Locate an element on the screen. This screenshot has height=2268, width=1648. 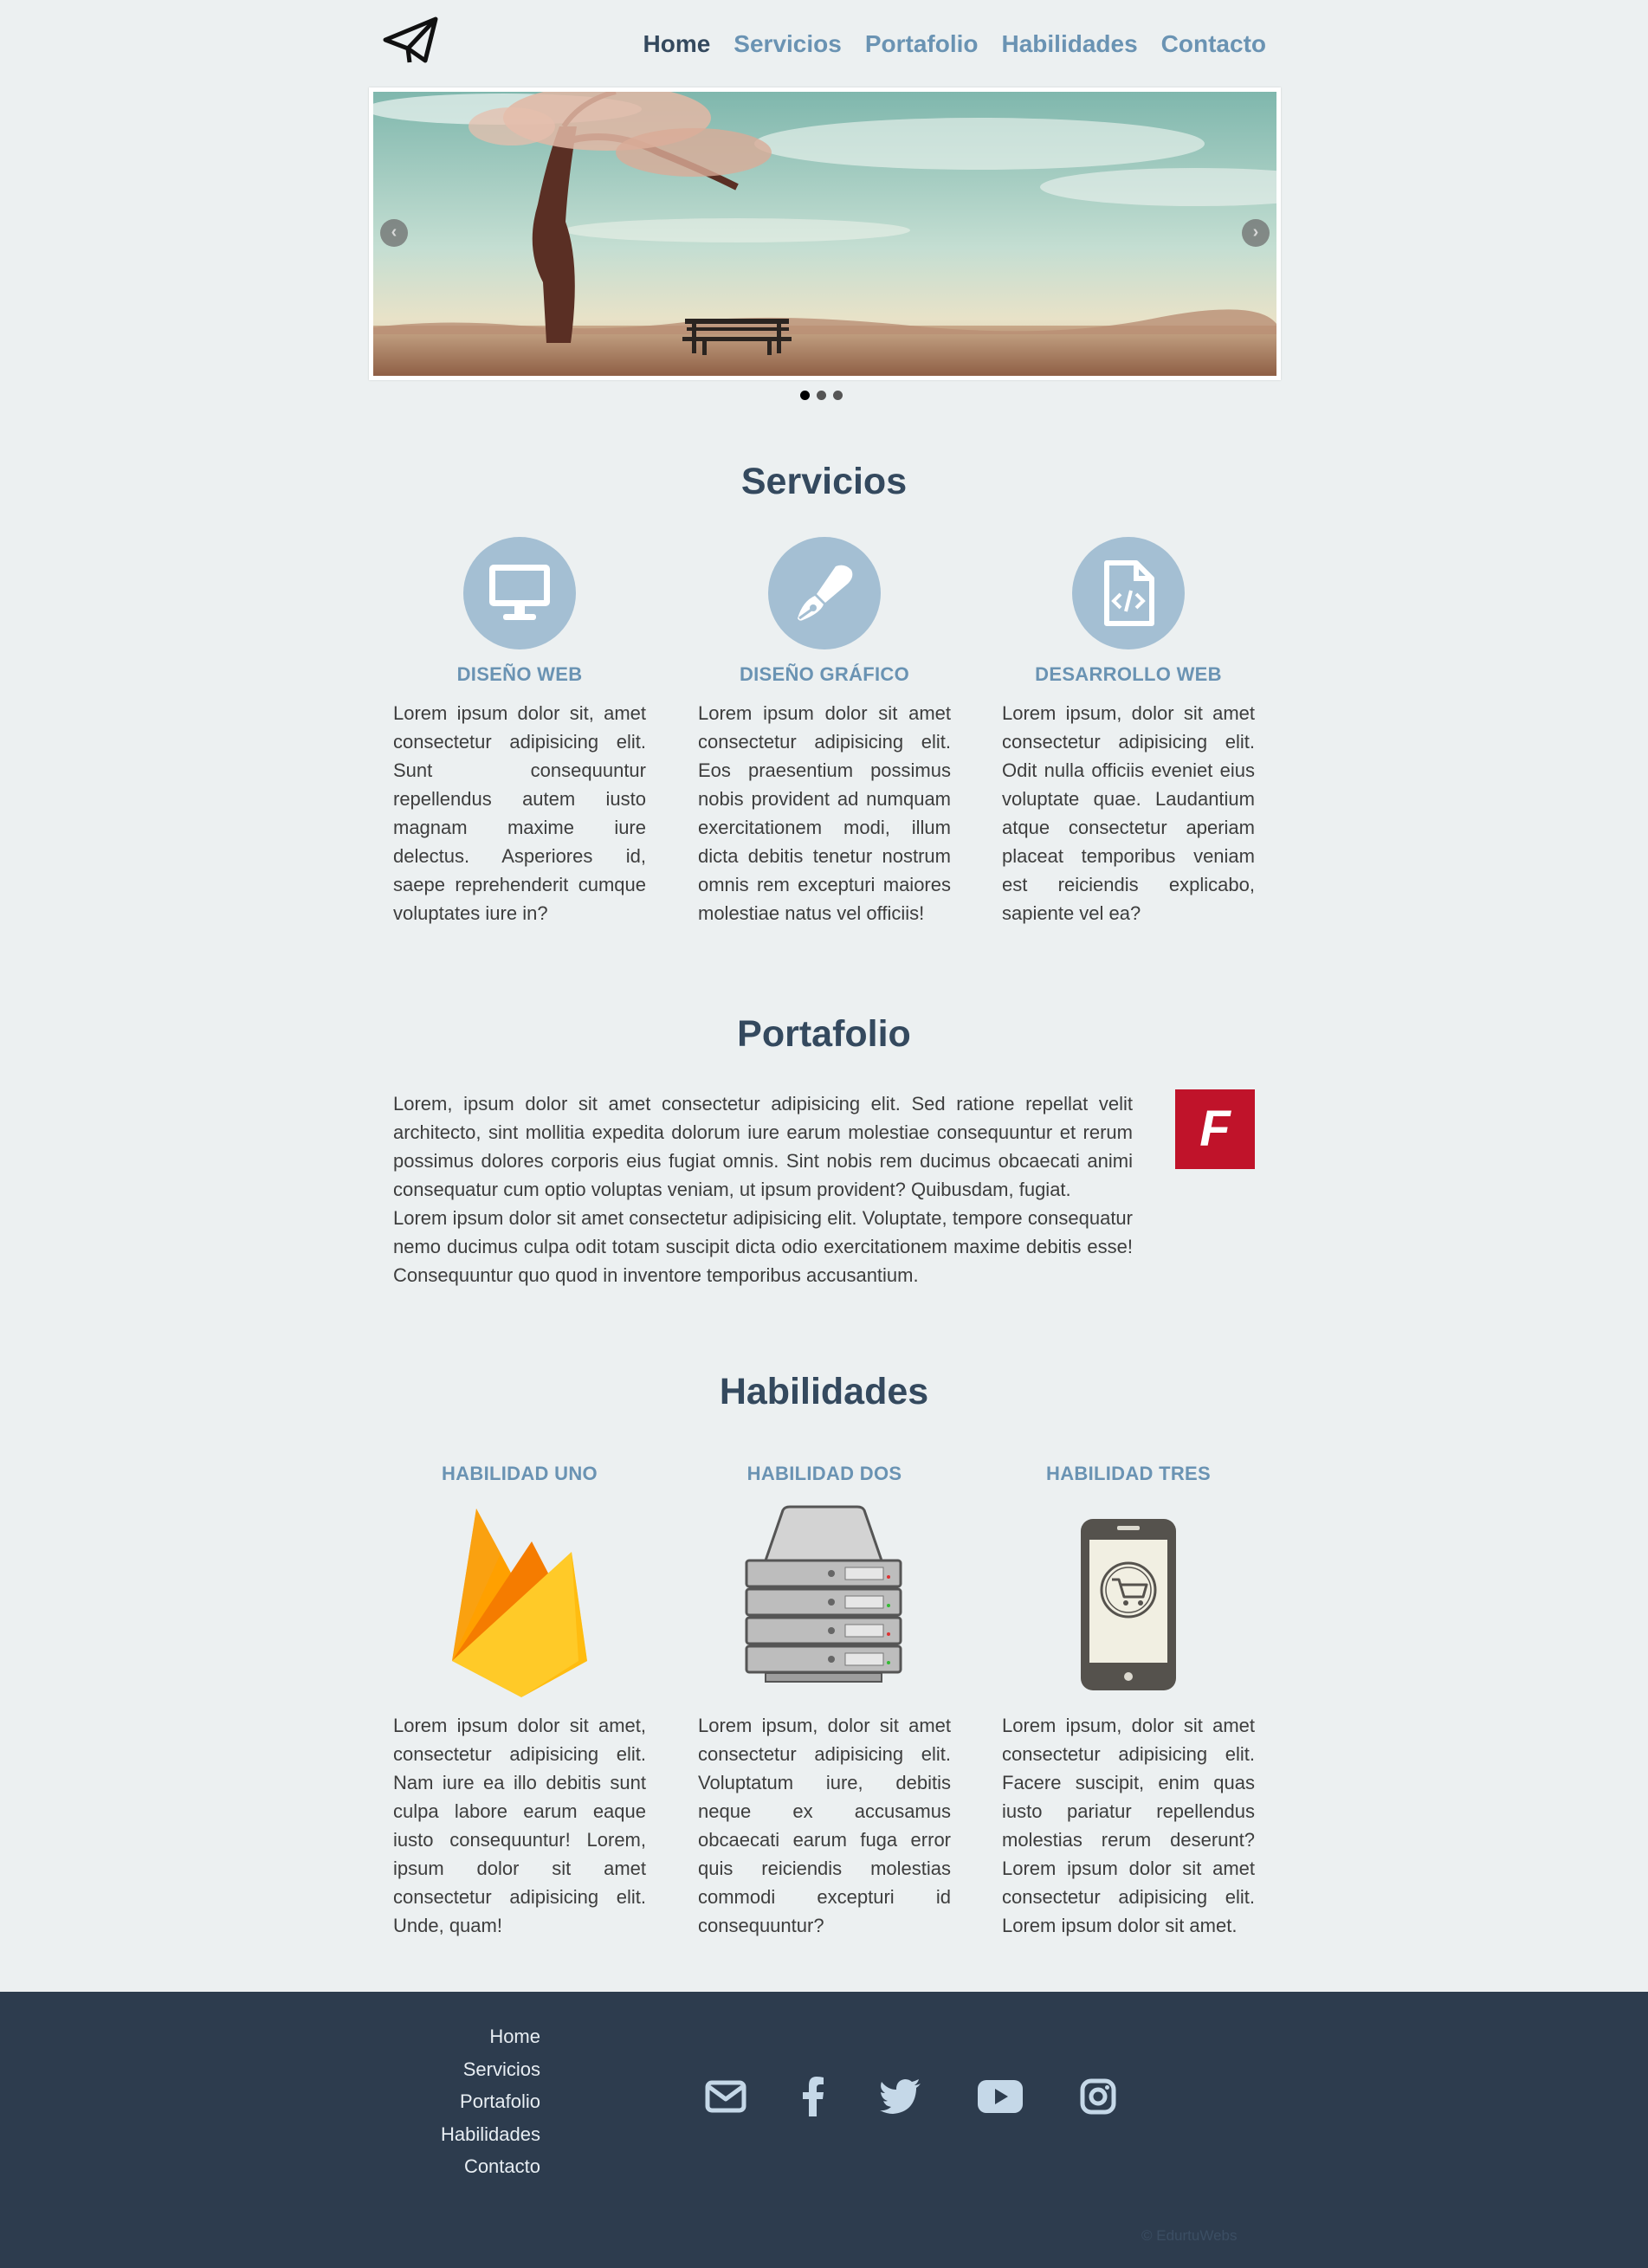
footer-link-habilidades: Habilidades is located at coordinates (460, 2134).